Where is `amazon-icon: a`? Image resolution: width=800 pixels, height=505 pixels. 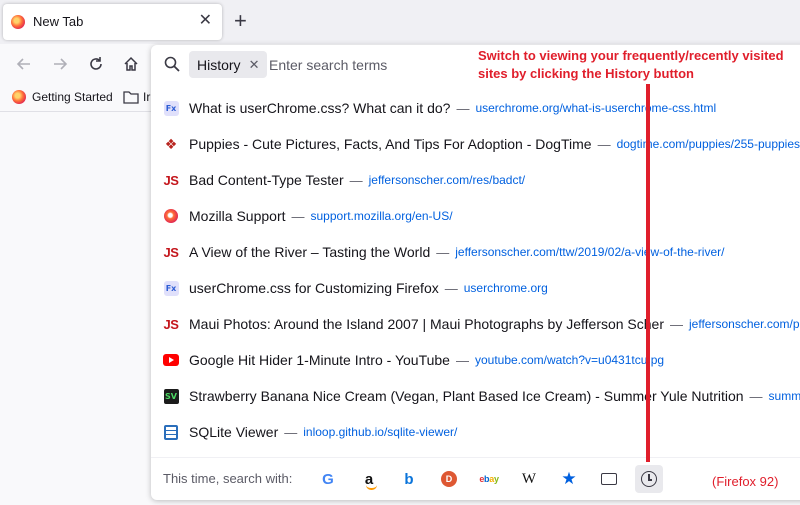
amazon-icon: a is located at coordinates (369, 479).